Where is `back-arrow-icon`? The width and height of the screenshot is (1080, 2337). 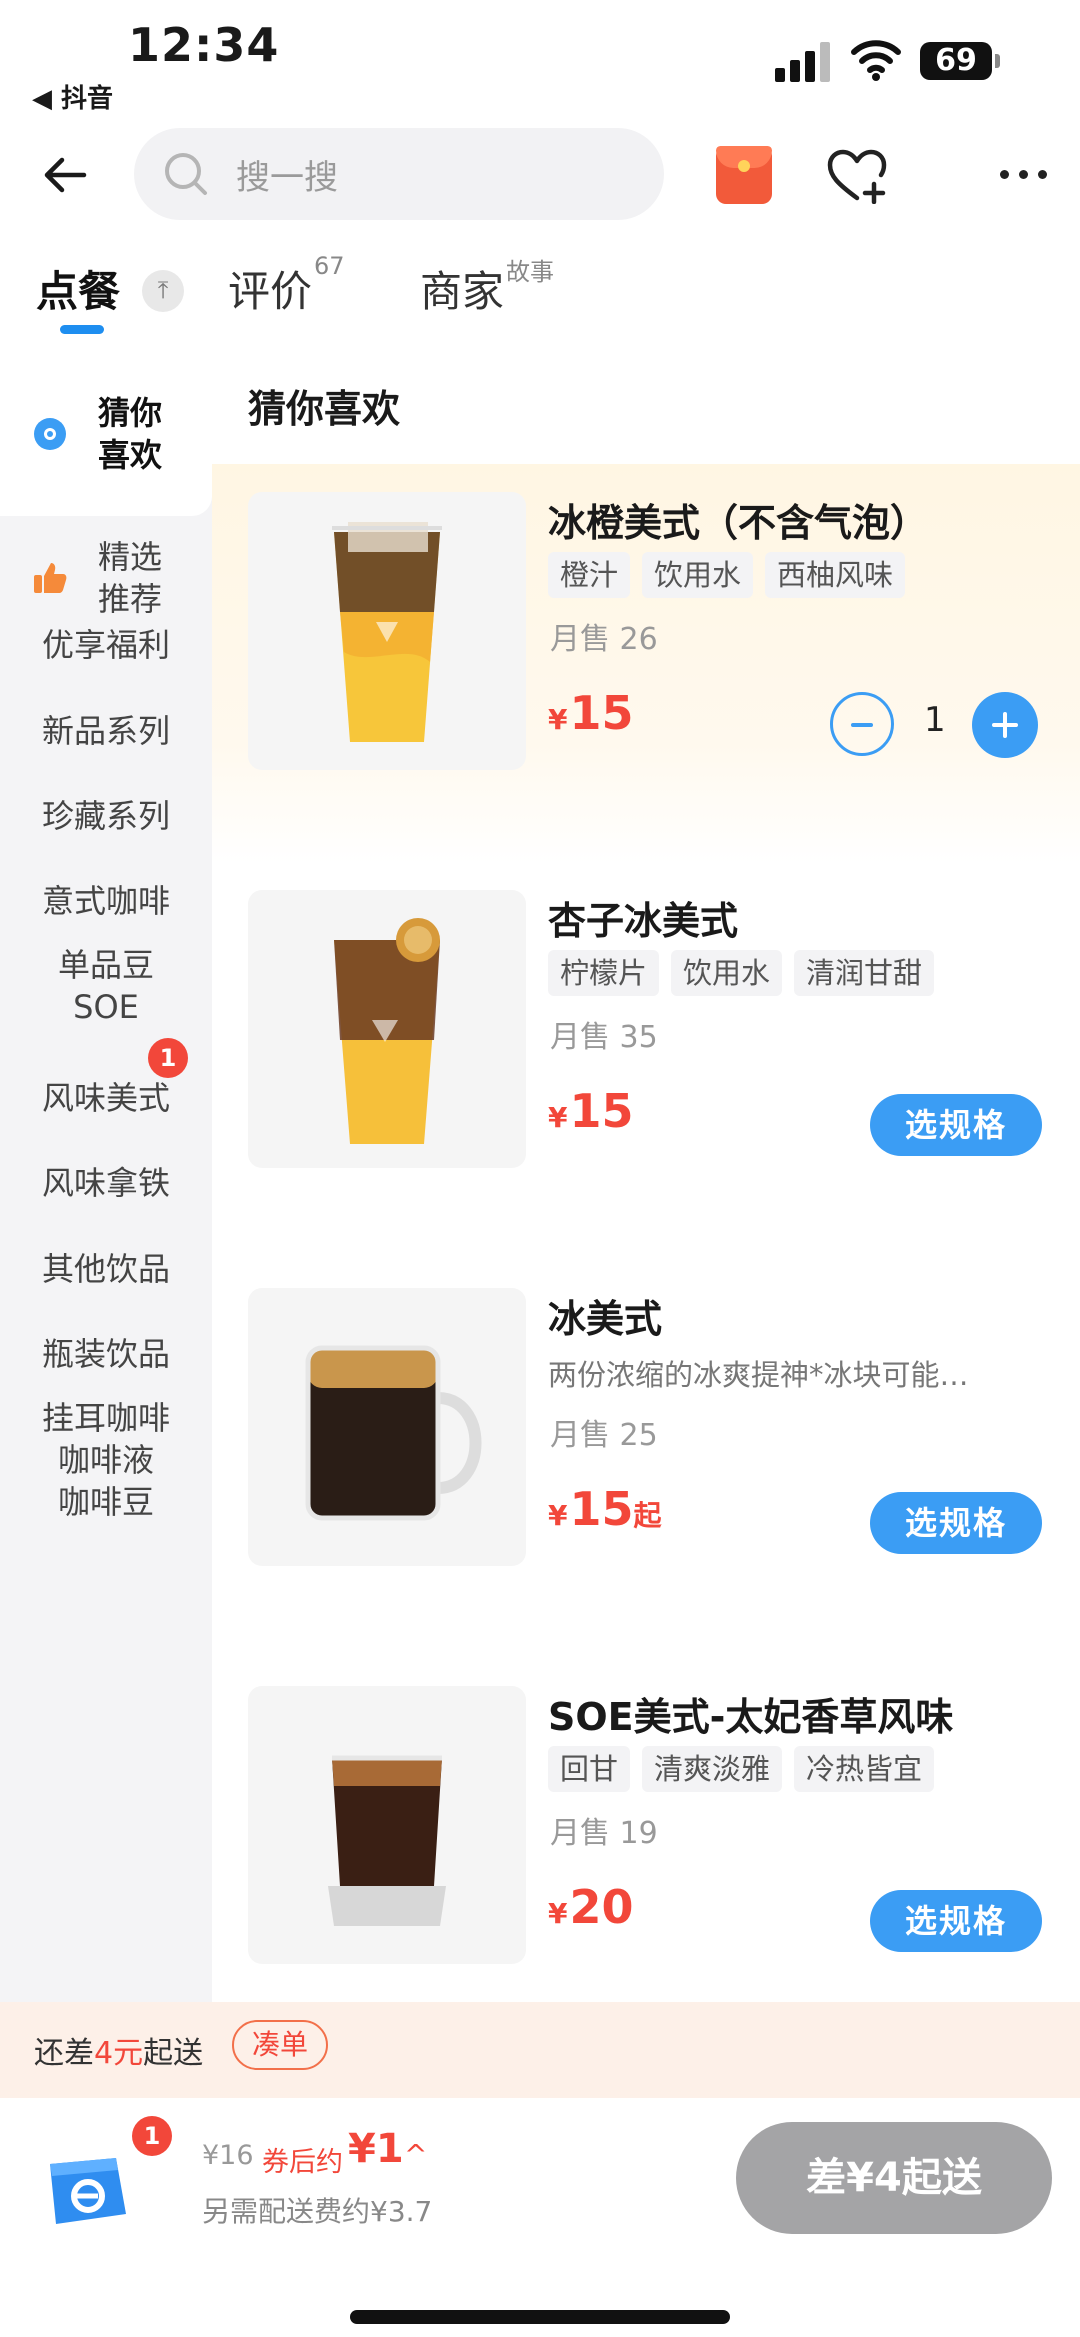
back-arrow-icon is located at coordinates (65, 175).